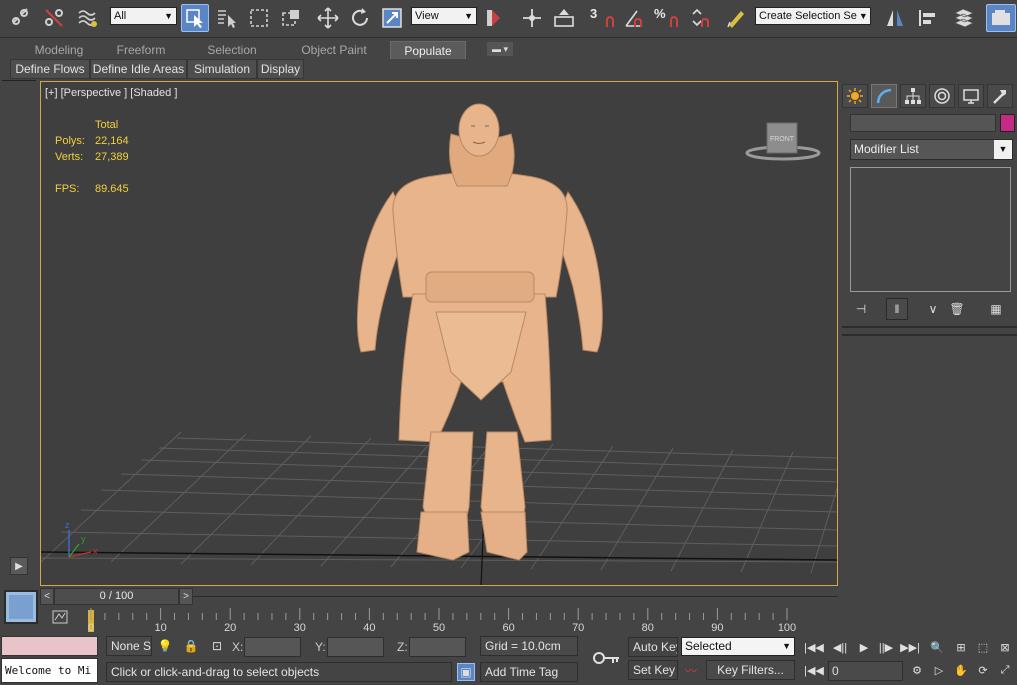  I want to click on key-mode-toggle-icon: |◀◀, so click(814, 670).